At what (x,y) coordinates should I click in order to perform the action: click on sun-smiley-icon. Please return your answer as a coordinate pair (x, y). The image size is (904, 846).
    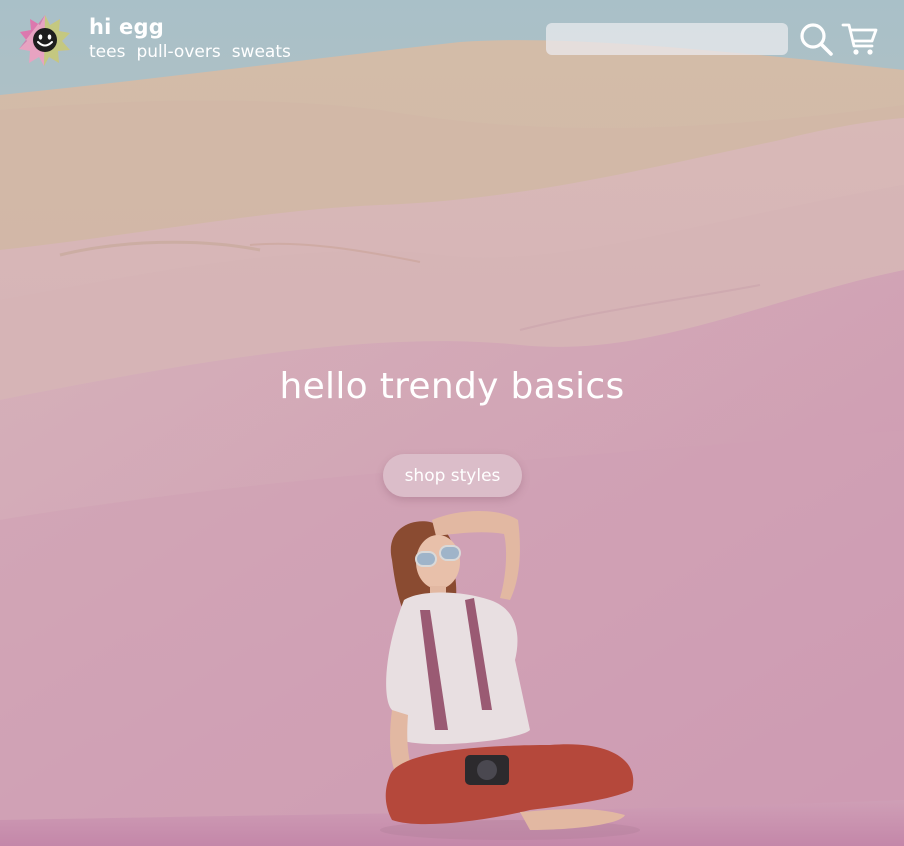
    Looking at the image, I should click on (45, 40).